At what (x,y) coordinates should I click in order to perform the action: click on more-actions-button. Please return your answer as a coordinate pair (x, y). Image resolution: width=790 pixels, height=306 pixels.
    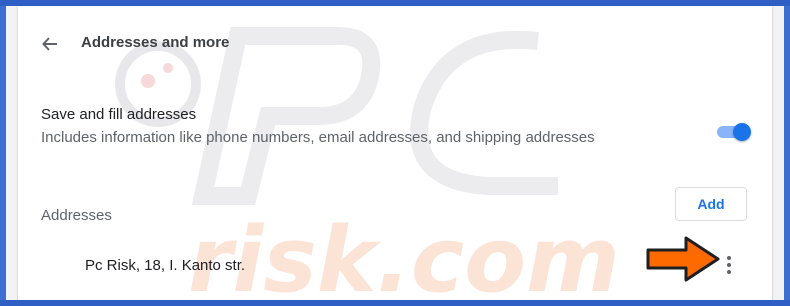
    Looking at the image, I should click on (729, 265).